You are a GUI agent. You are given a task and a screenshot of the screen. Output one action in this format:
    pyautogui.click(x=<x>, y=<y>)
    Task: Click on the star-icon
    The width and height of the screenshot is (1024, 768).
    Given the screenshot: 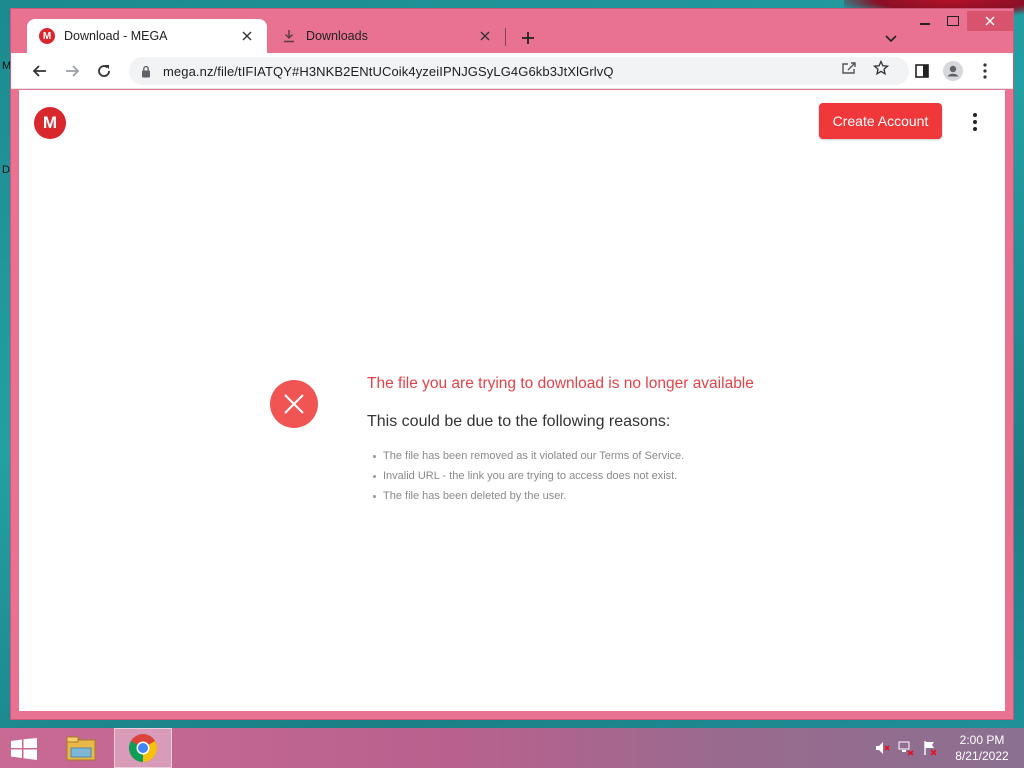 What is the action you would take?
    pyautogui.click(x=881, y=68)
    